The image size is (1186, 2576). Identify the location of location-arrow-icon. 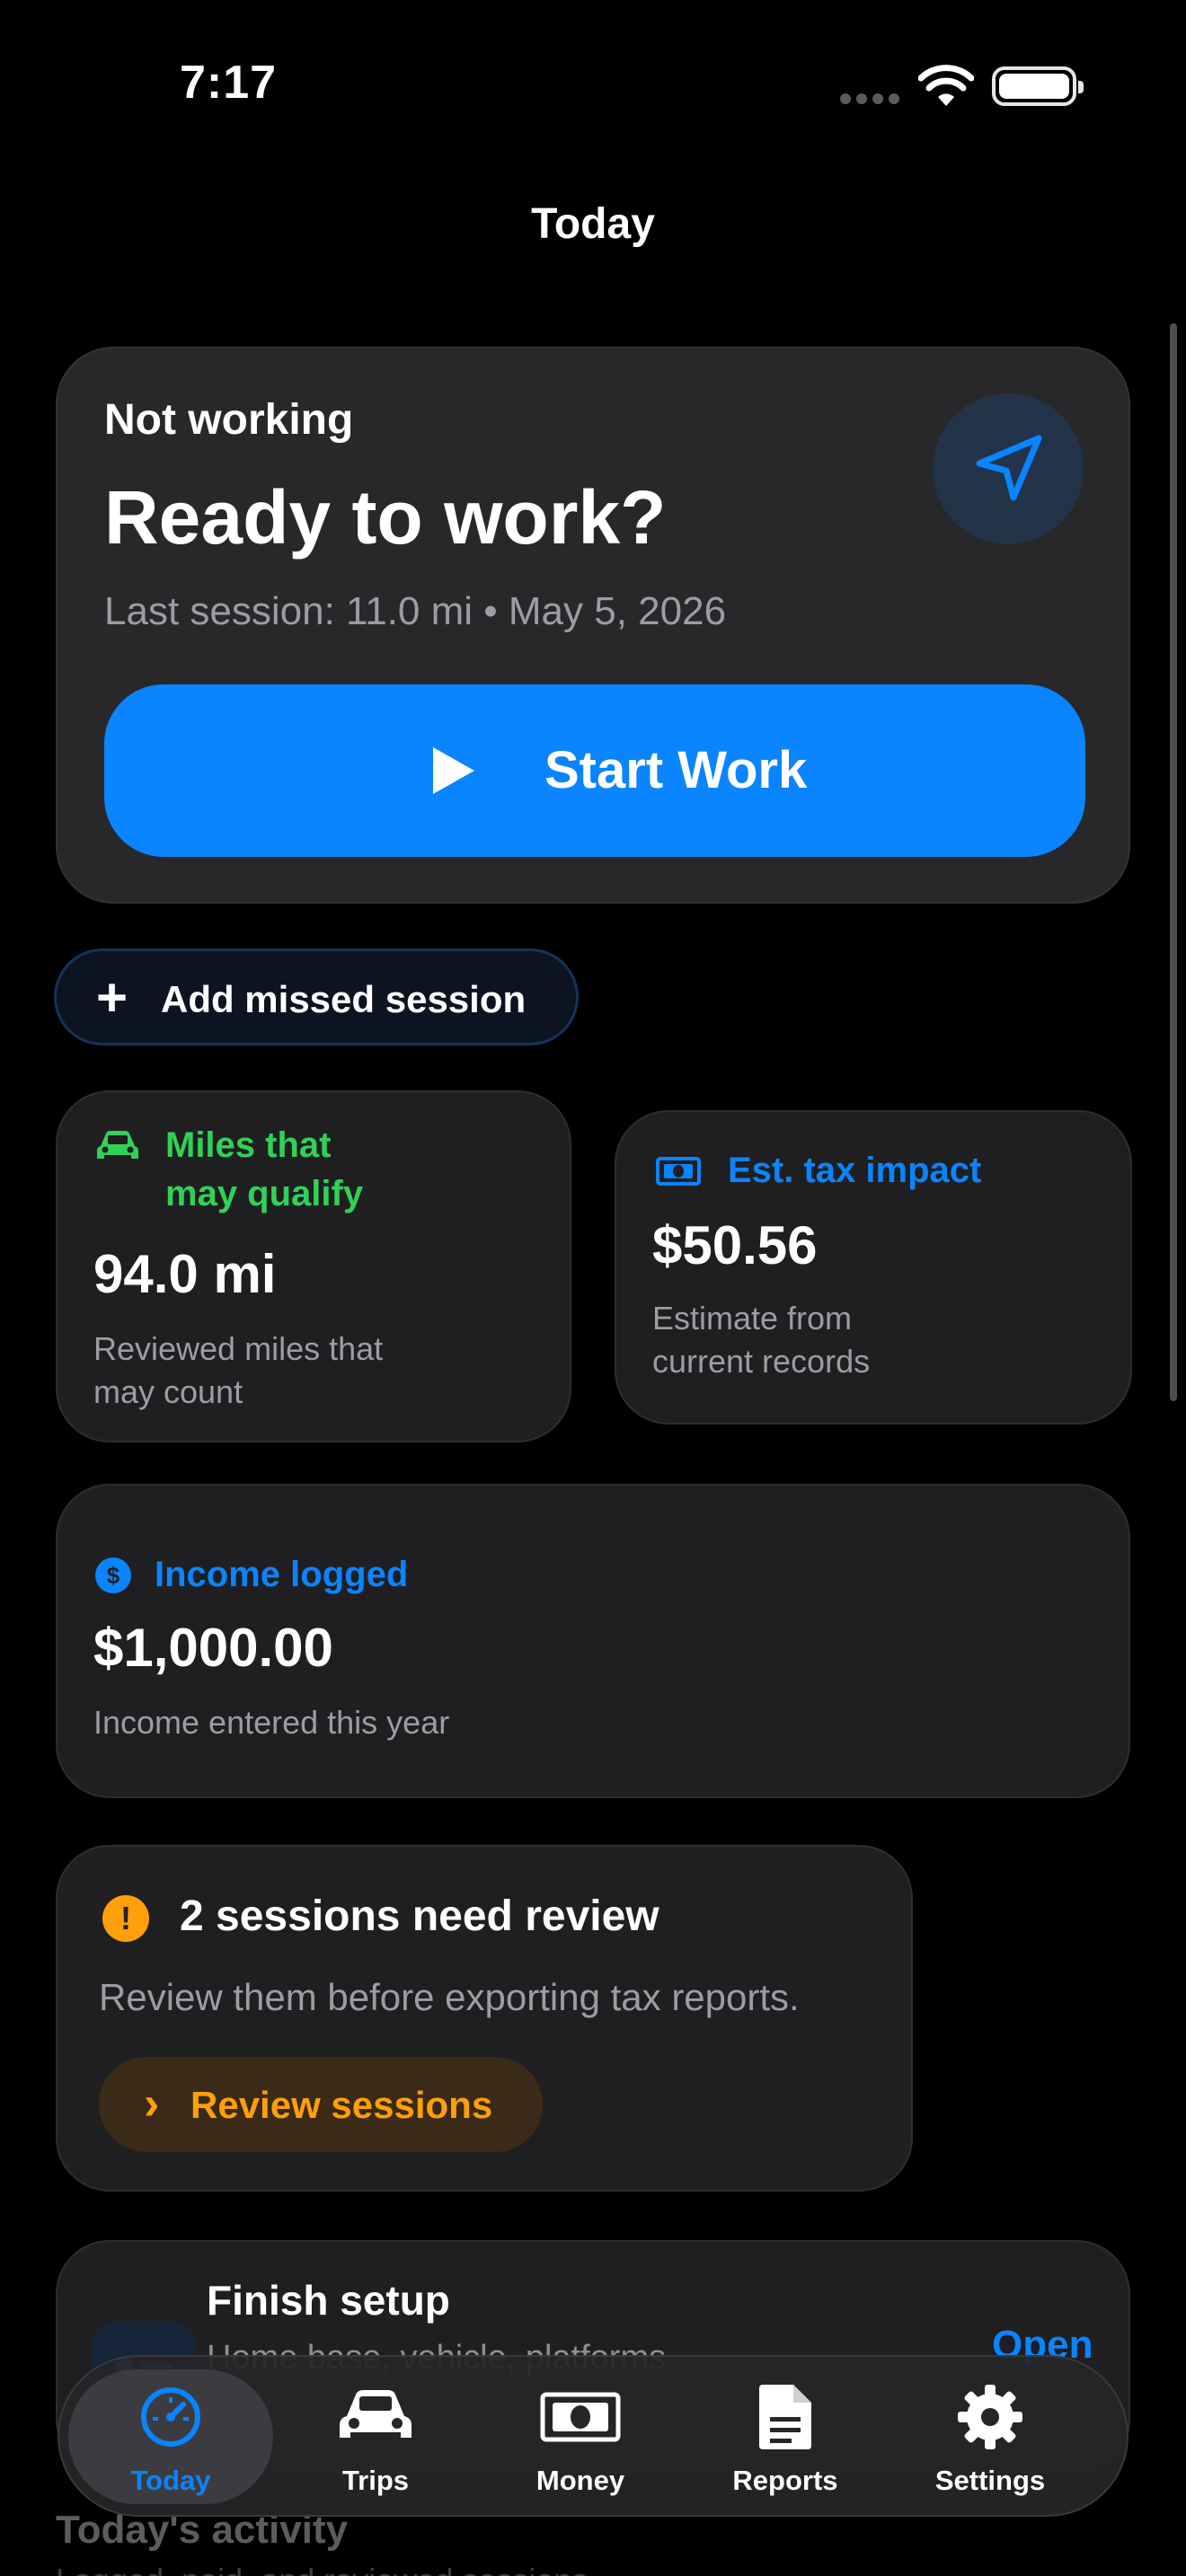
(1009, 468).